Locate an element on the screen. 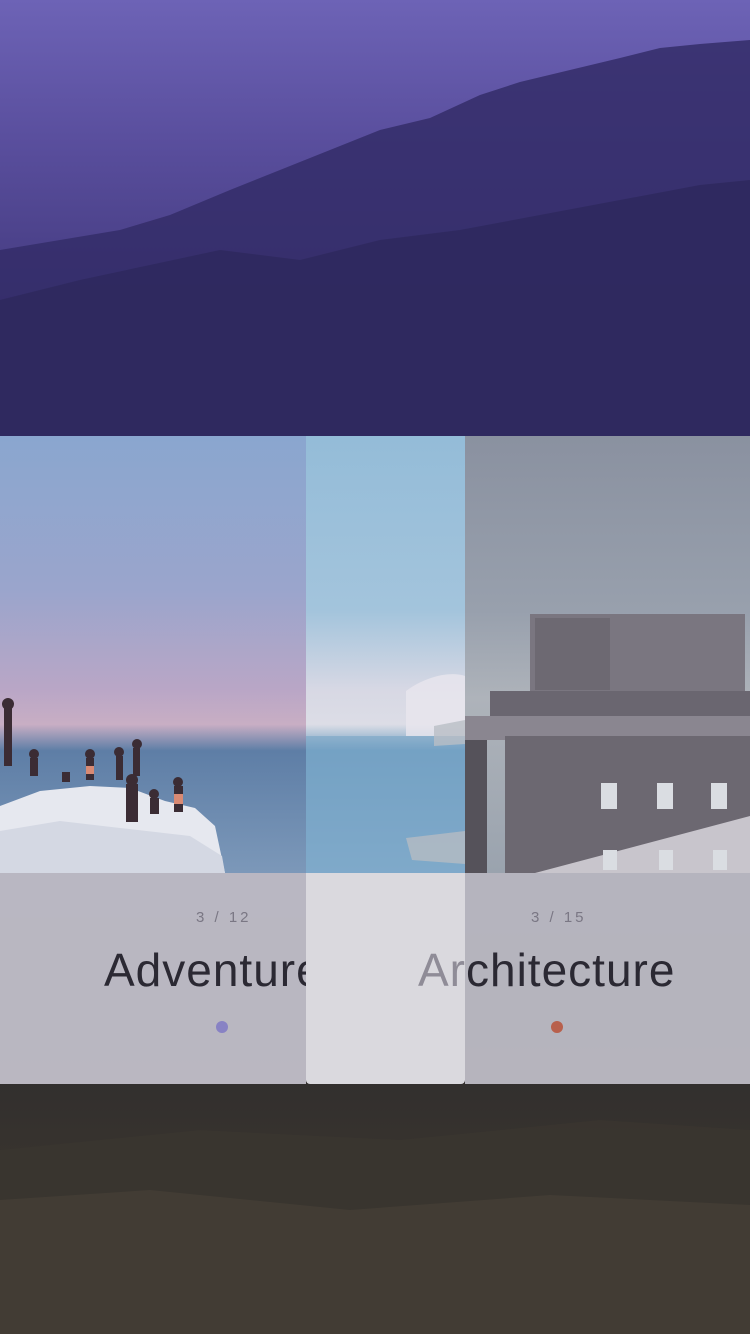 The image size is (750, 1334). adventure-photo is located at coordinates (153, 654).